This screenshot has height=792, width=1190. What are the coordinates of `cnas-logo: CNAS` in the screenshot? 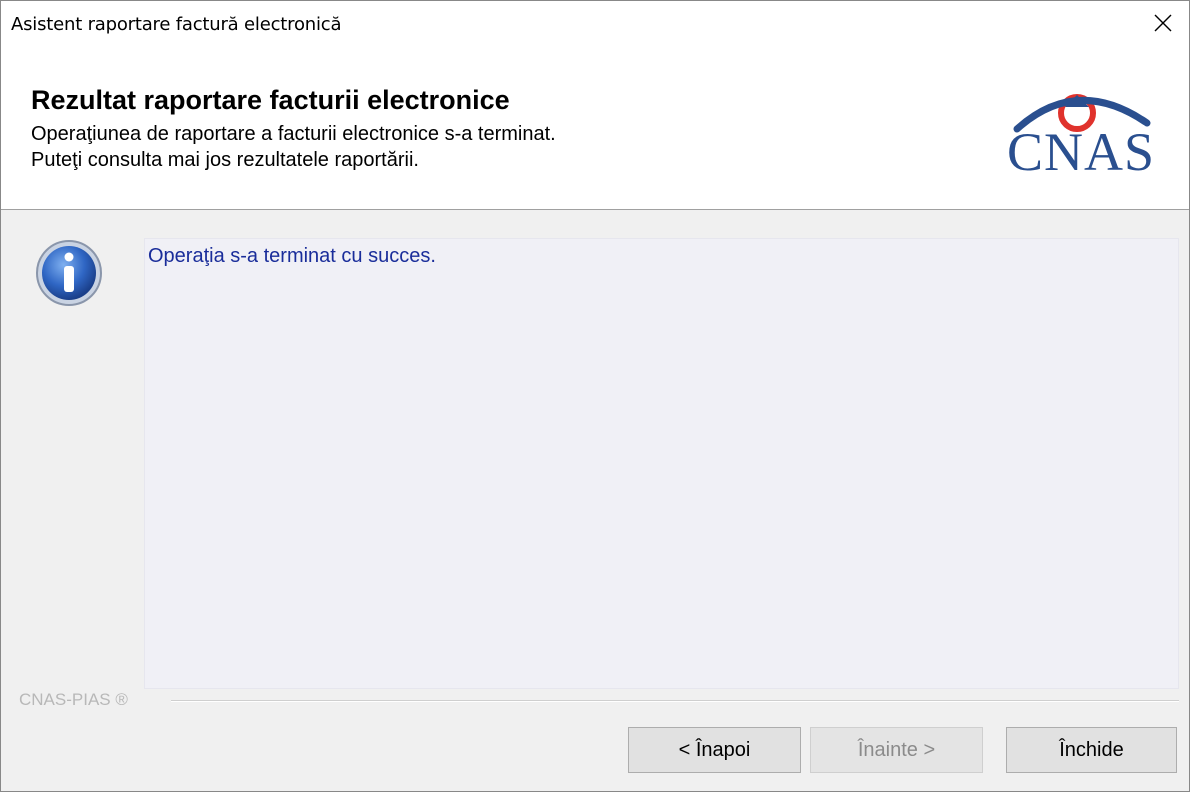 It's located at (1085, 133).